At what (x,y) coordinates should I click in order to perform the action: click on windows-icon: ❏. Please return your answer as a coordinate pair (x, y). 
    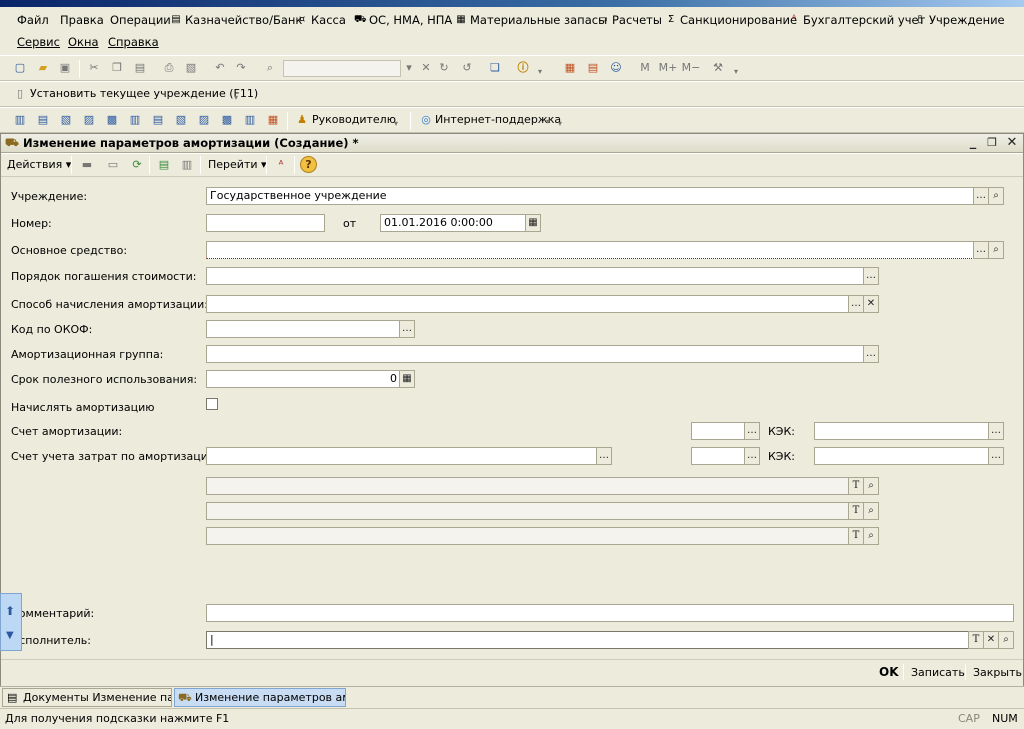
    Looking at the image, I should click on (495, 68).